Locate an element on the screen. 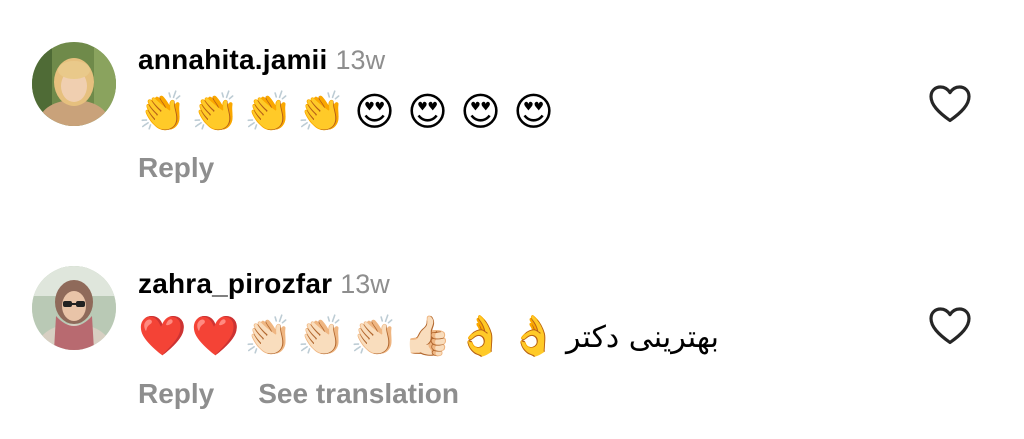 This screenshot has height=439, width=1024. see-translation-button: See translation is located at coordinates (358, 394).